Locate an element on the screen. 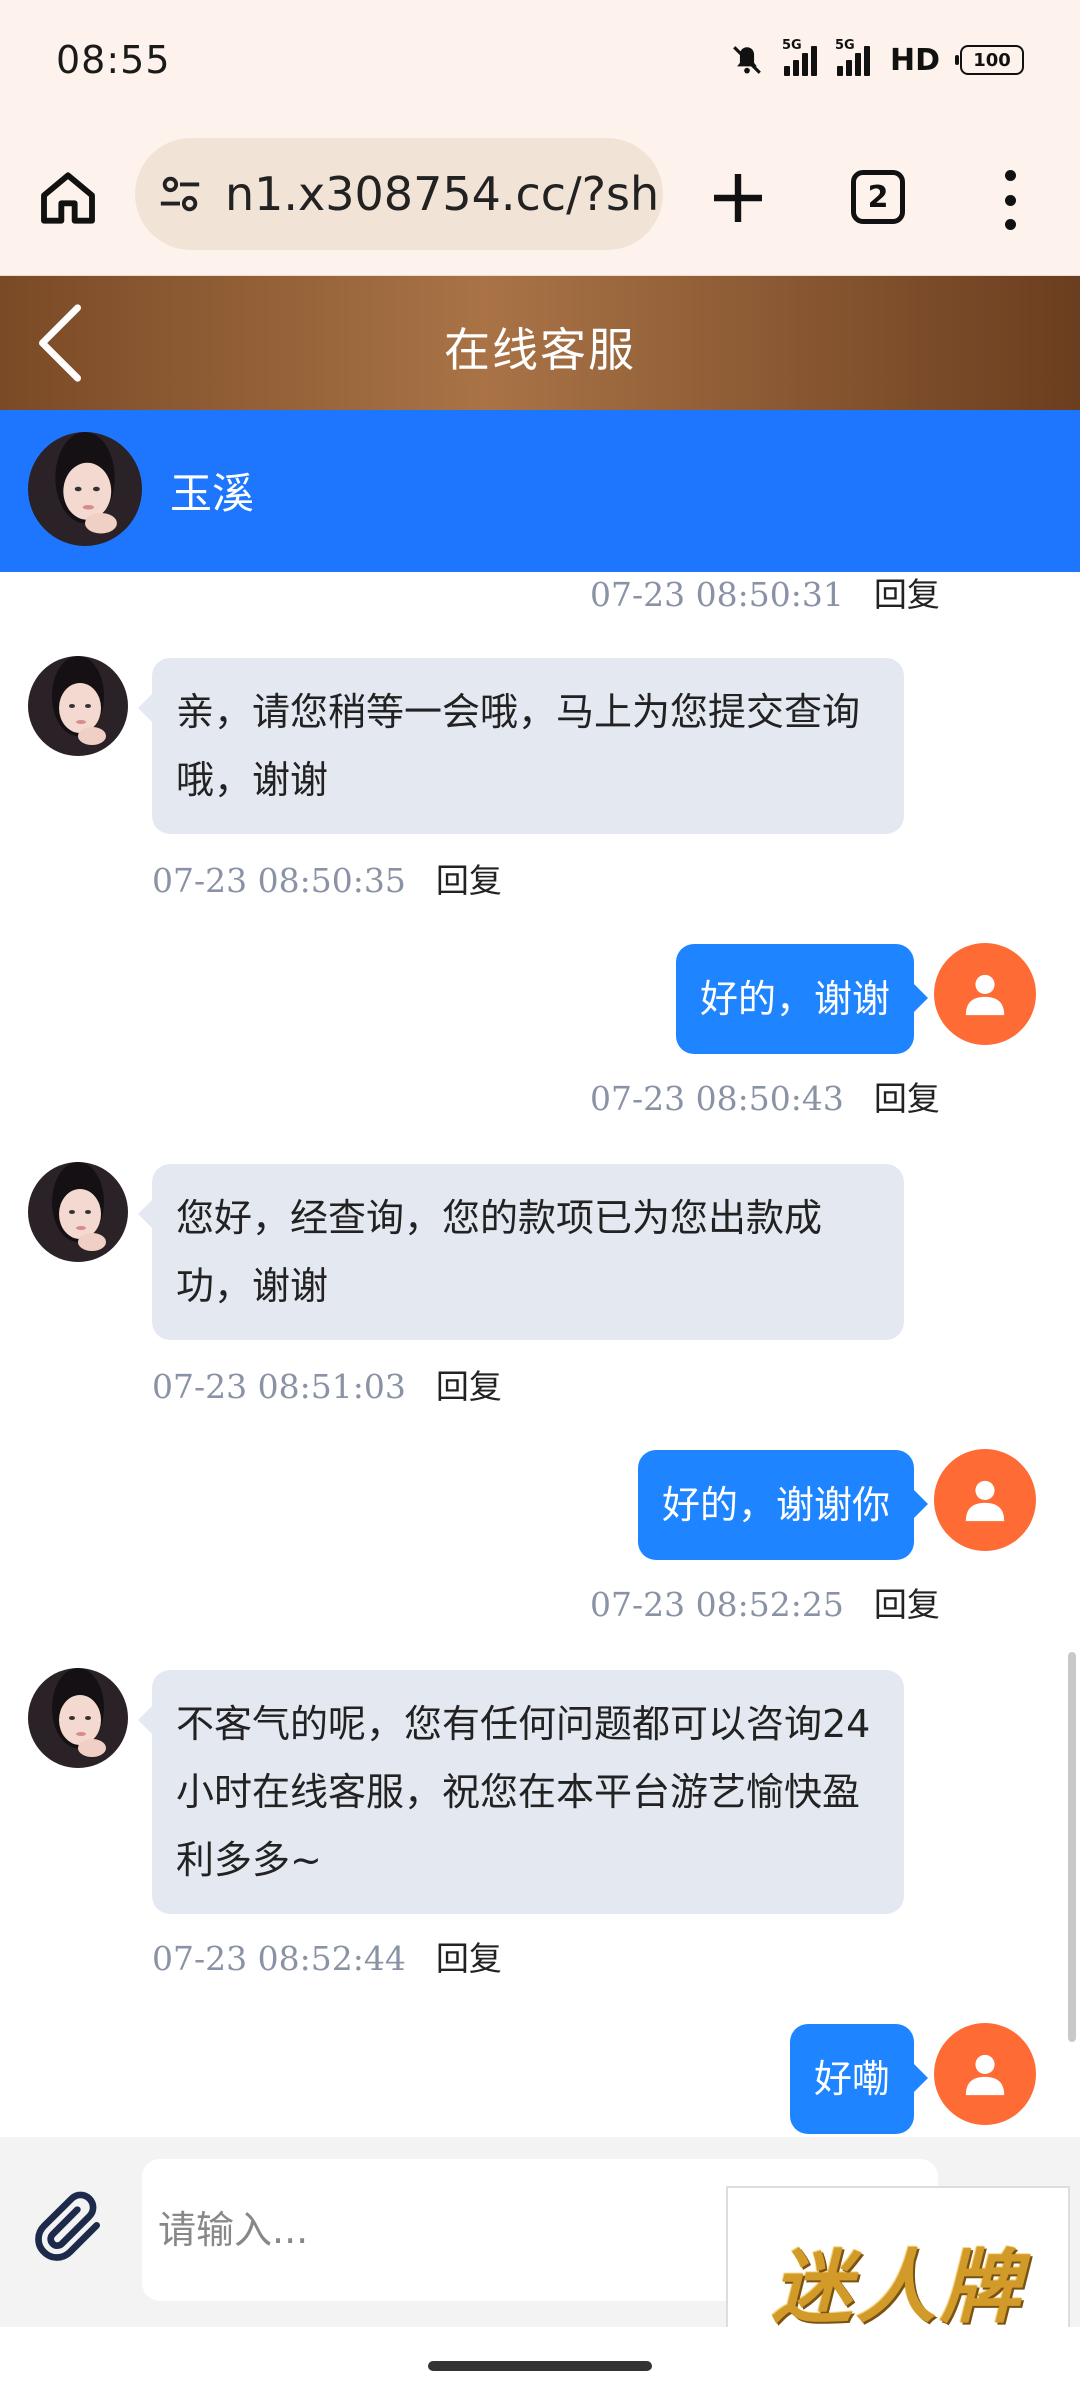  paperclip-icon is located at coordinates (70, 2227).